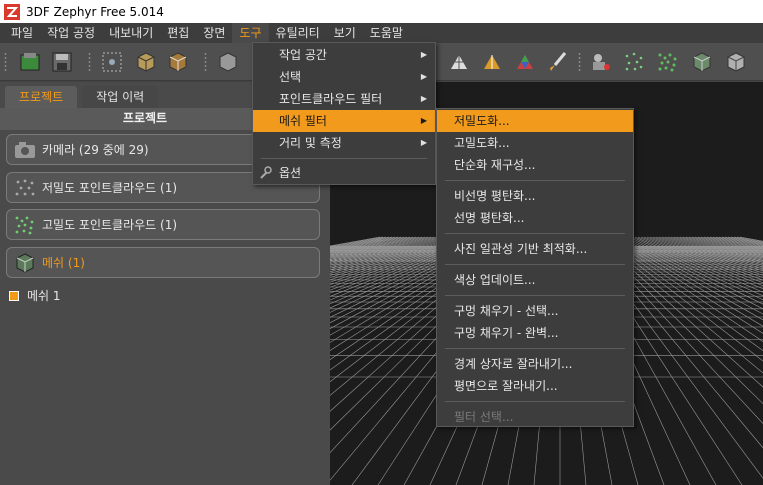 The height and width of the screenshot is (485, 763). I want to click on box-select-button, so click(178, 62).